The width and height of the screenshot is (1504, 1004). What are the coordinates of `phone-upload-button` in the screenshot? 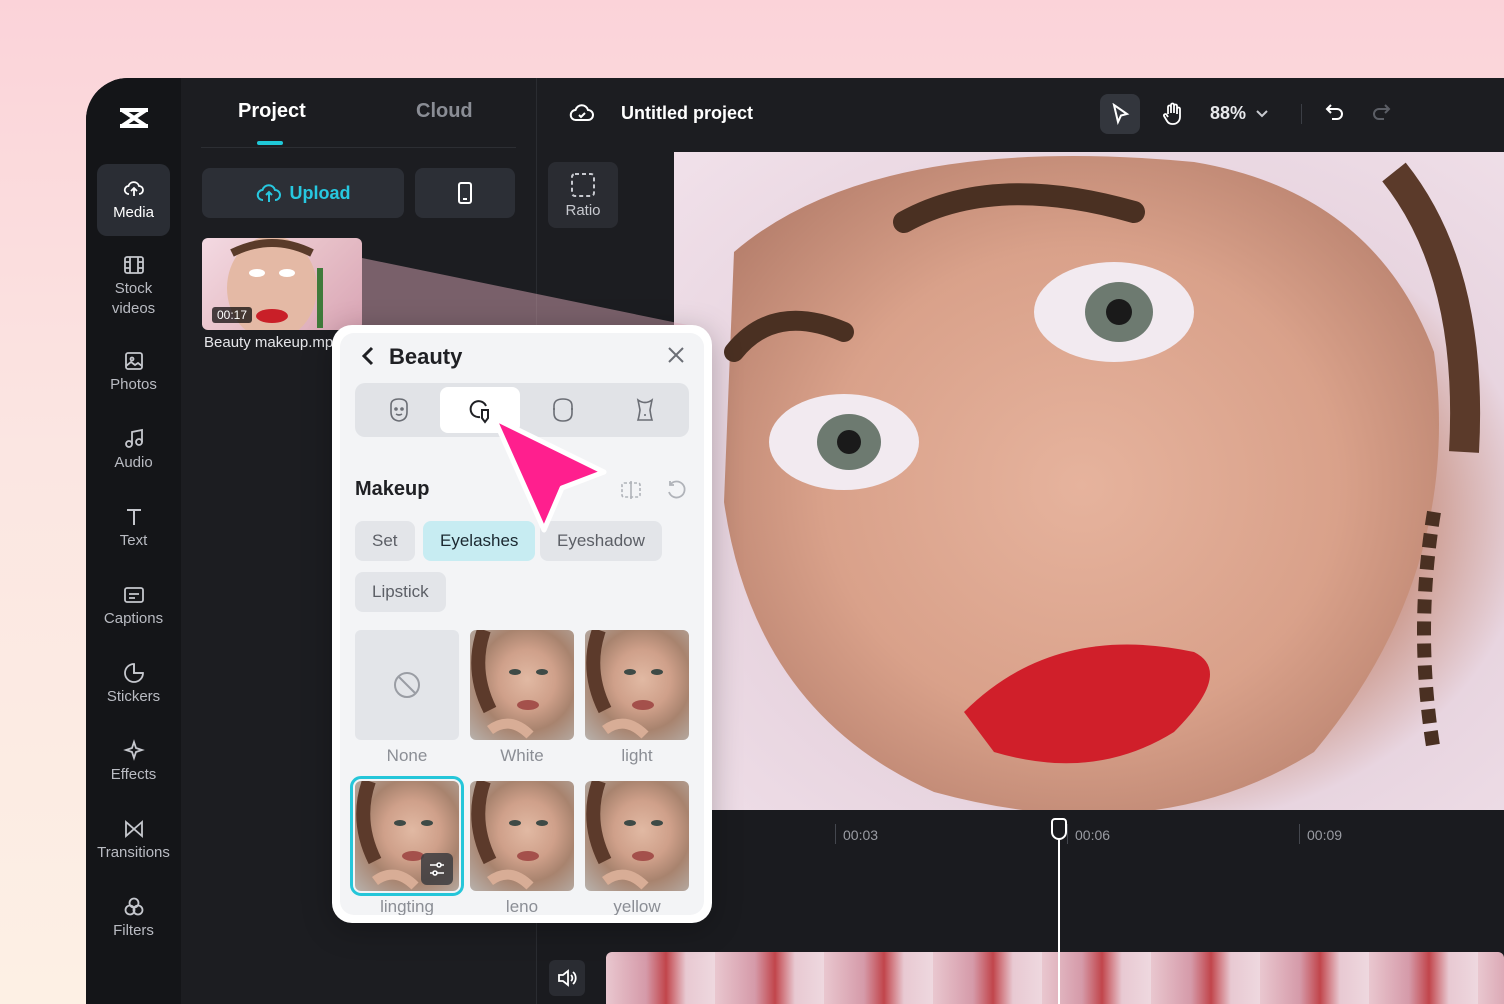 It's located at (465, 193).